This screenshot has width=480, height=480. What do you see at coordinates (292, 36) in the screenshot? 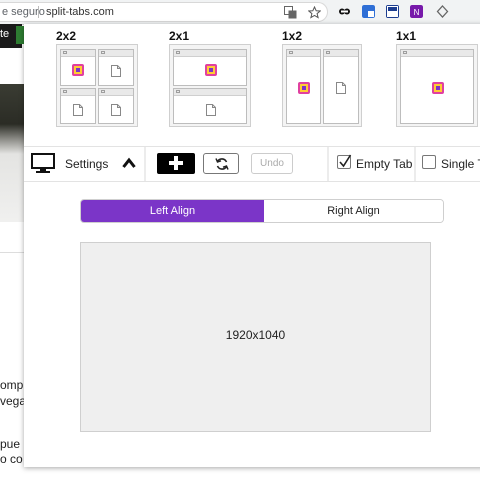
I see `layout-1x2-label: 1x2` at bounding box center [292, 36].